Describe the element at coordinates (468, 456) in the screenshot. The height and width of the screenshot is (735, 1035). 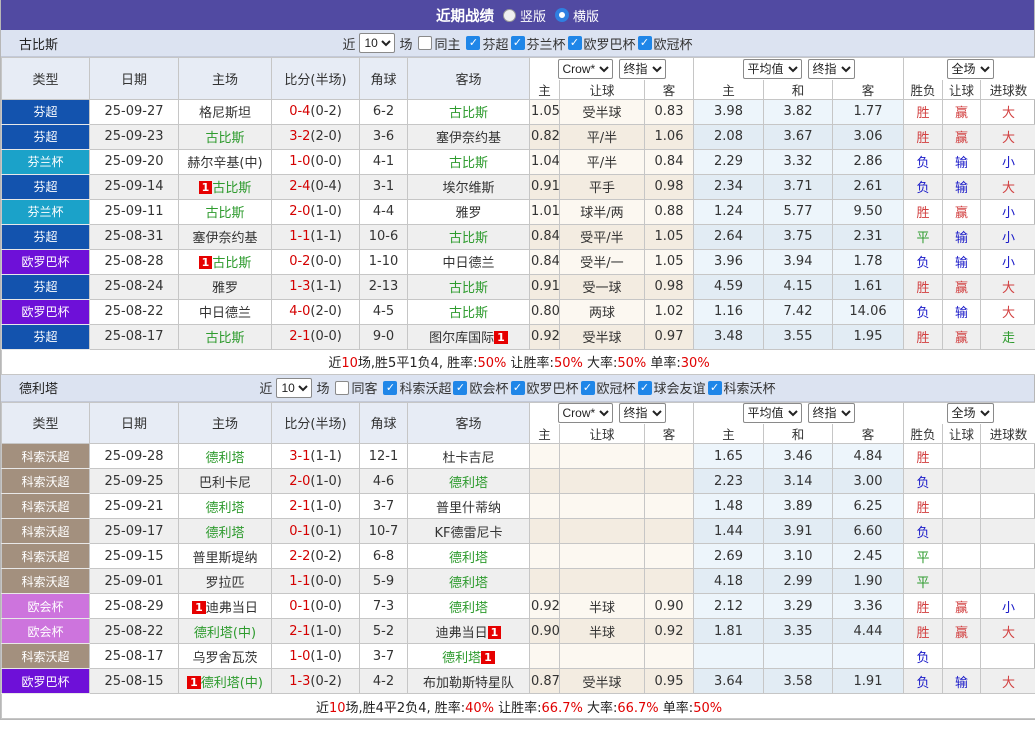
I see `away-team-cell: 杜卡吉尼` at that location.